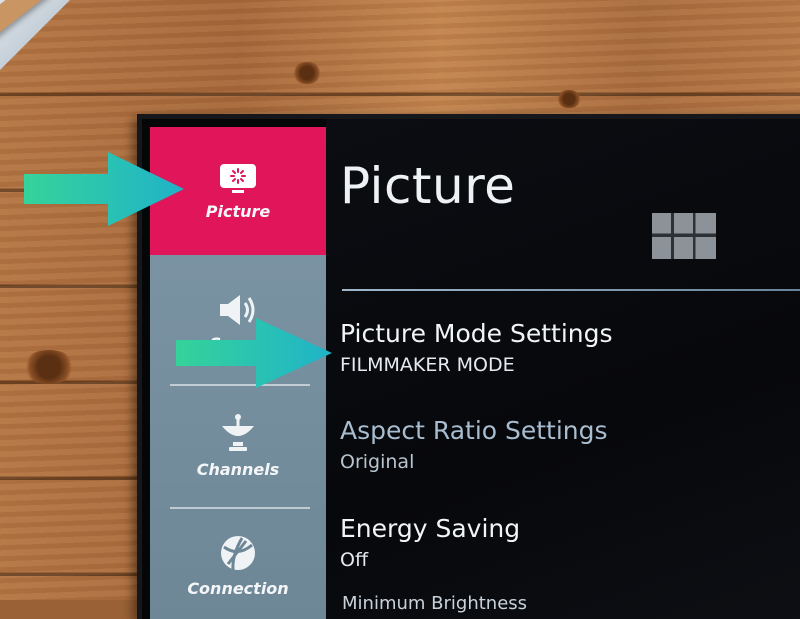  I want to click on setting-picture-mode: Picture Mode Settings FILMMAKER MODE, so click(476, 347).